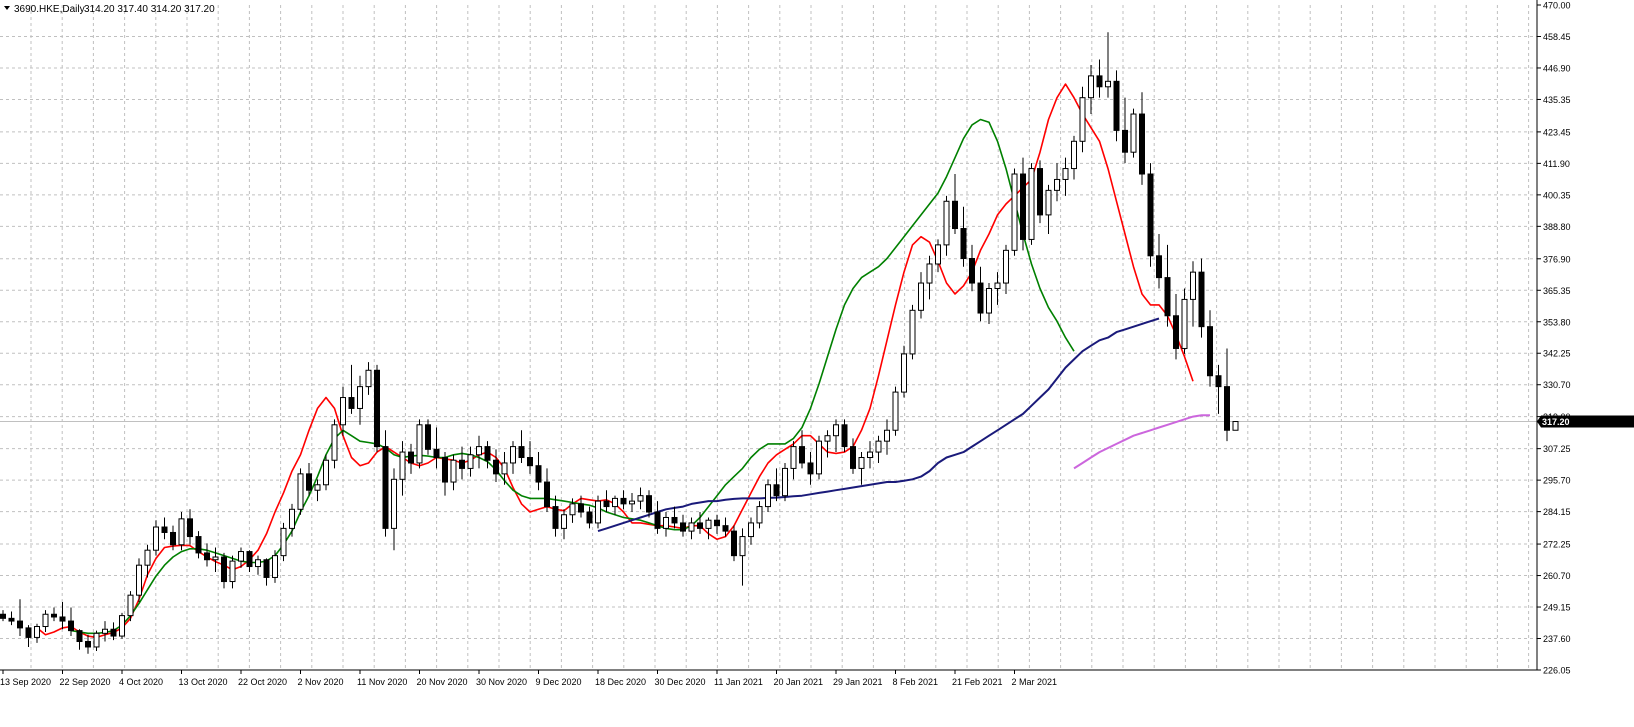 This screenshot has width=1634, height=727. I want to click on last-price-marker: 317.20, so click(1585, 421).